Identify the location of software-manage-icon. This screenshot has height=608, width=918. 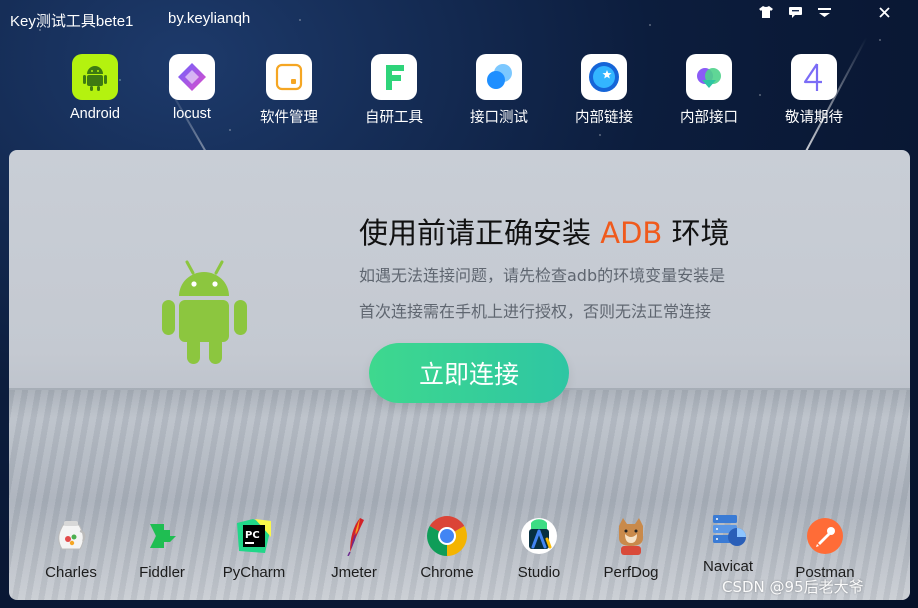
(289, 77).